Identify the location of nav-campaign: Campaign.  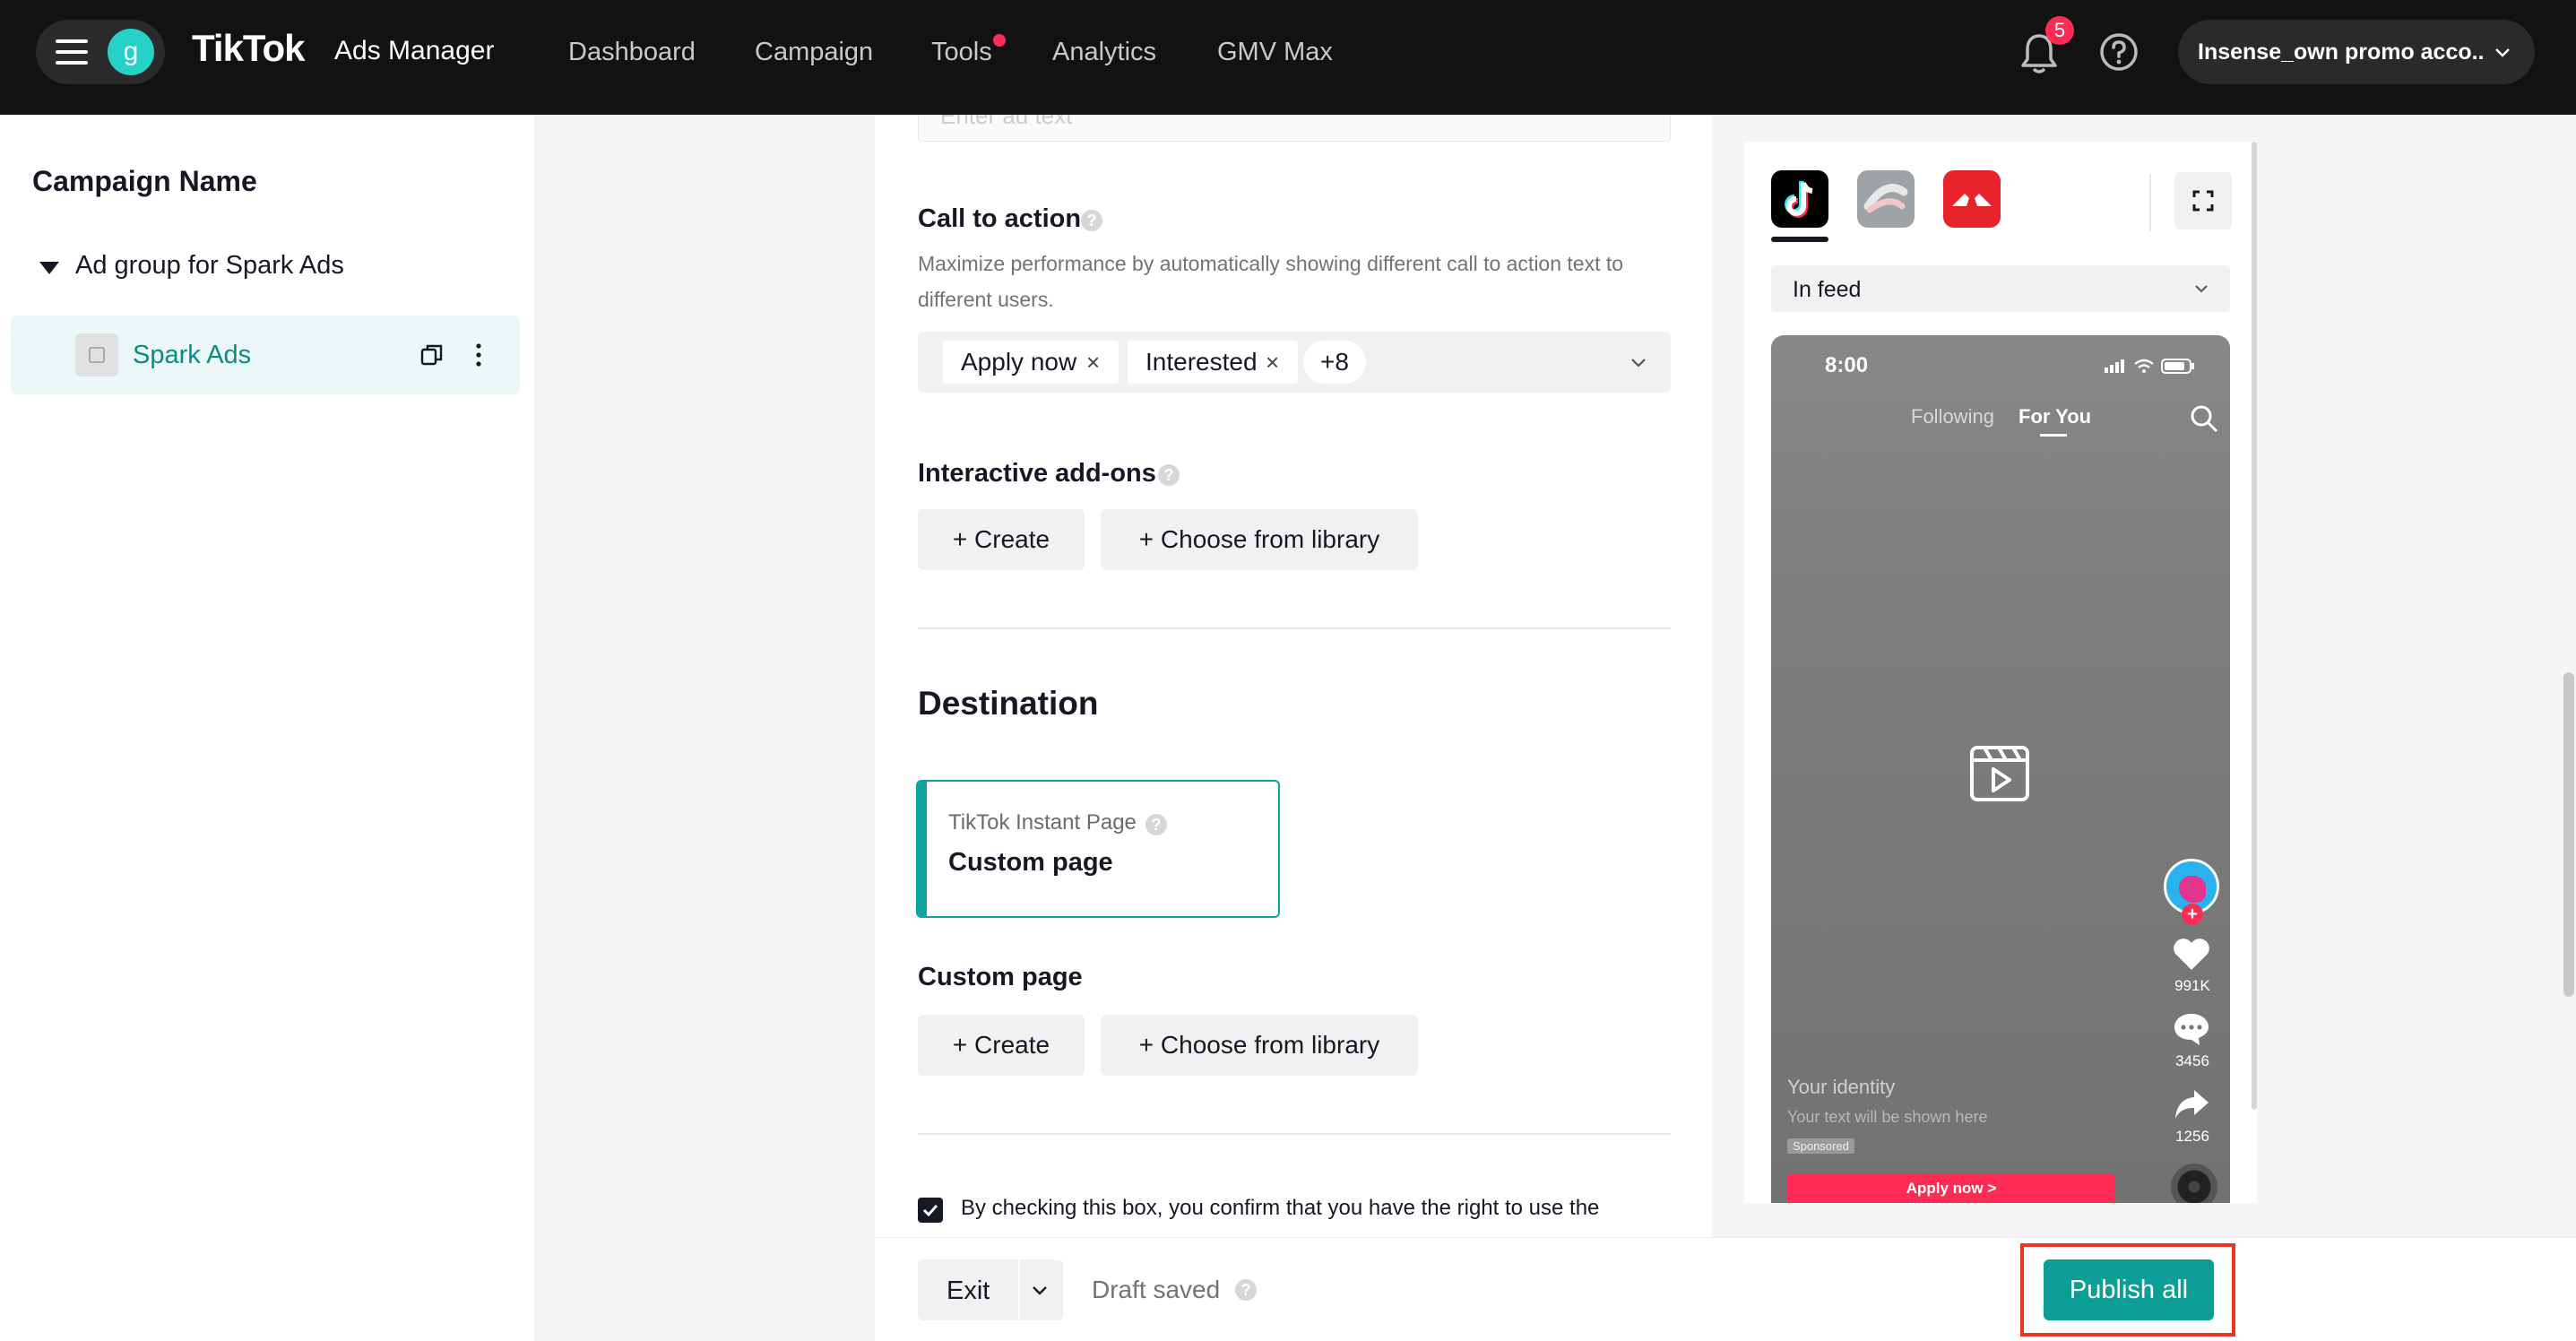
(814, 52).